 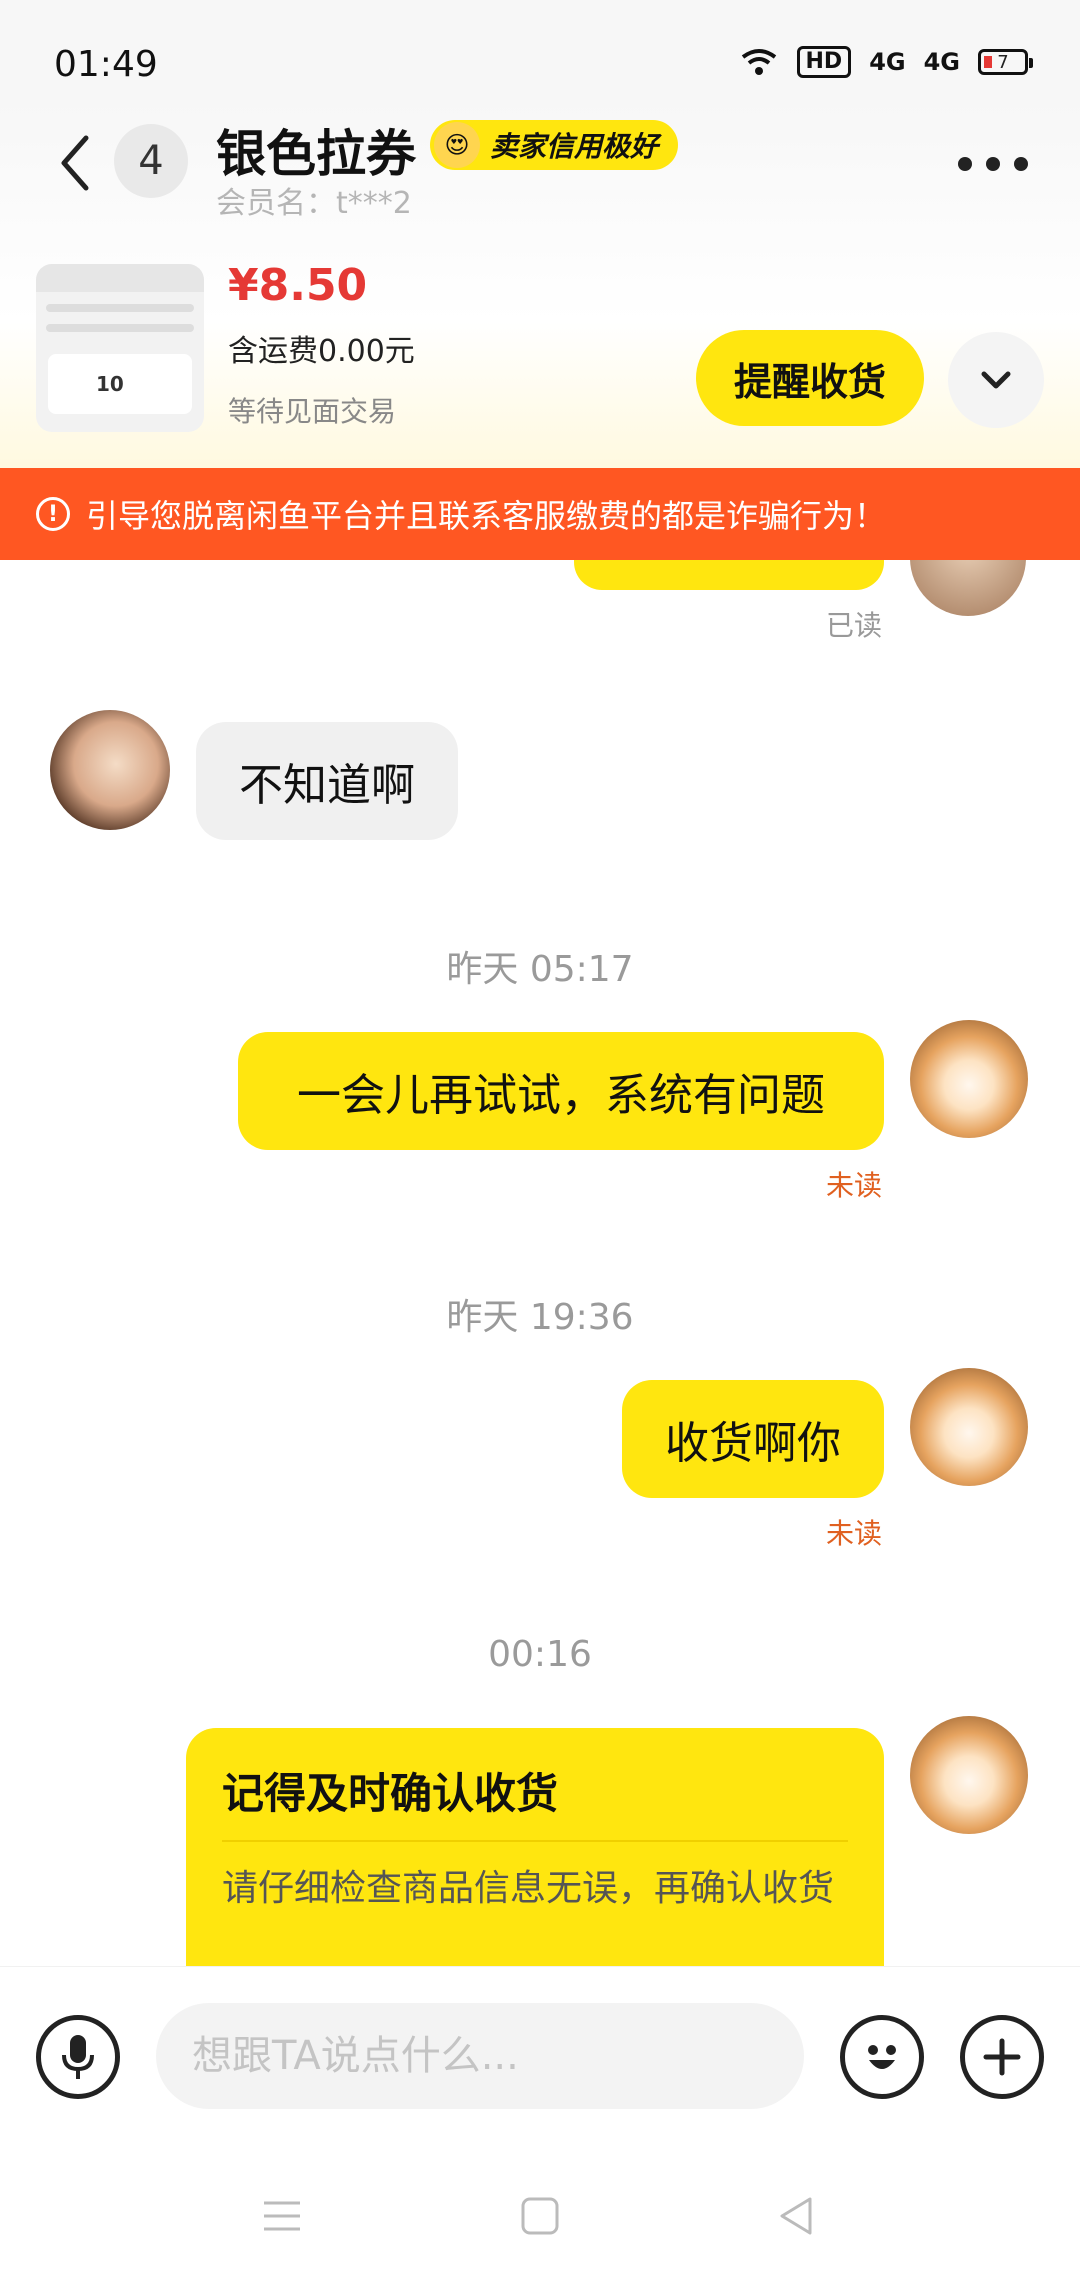 What do you see at coordinates (486, 516) in the screenshot?
I see `warning-text: 引导您脱离闲鱼平台并且联系客服缴费的都是诈骗行为！` at bounding box center [486, 516].